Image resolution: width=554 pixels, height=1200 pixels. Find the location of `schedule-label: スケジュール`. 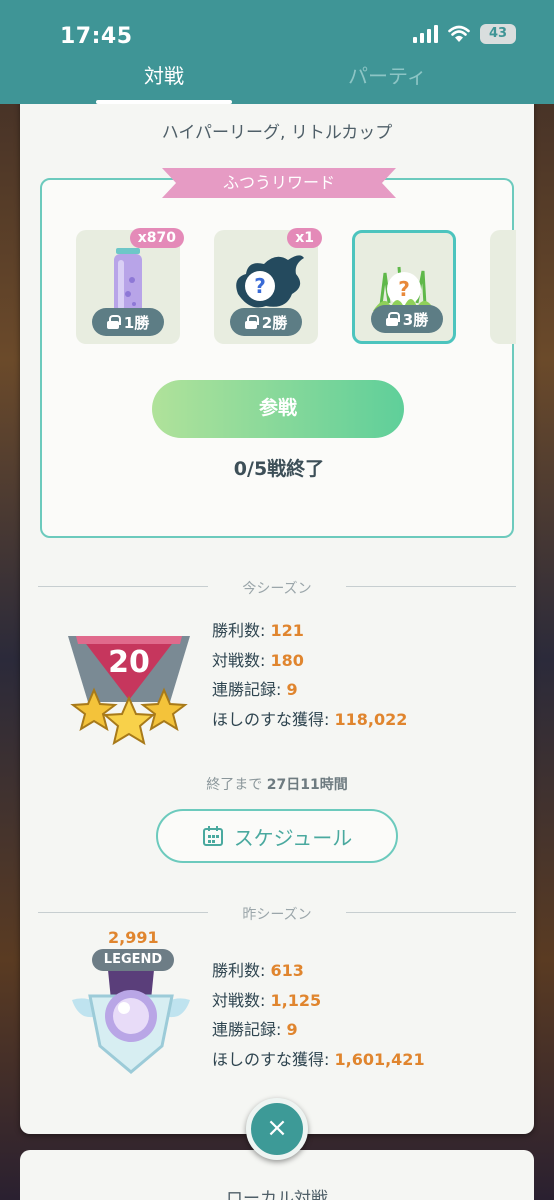

schedule-label: スケジュール is located at coordinates (293, 837).